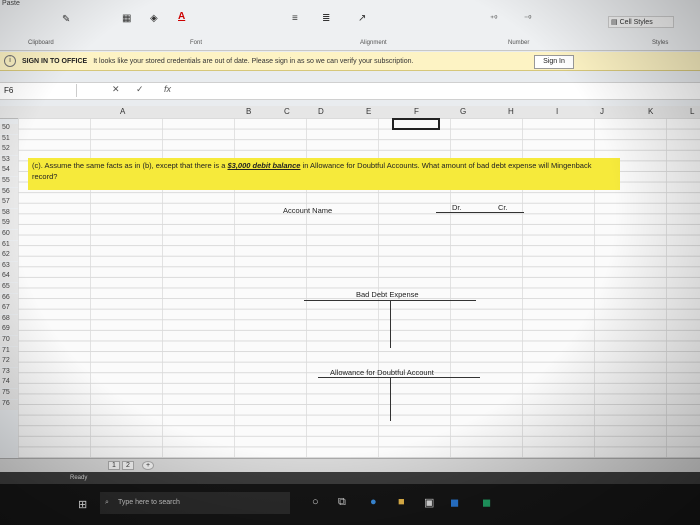 The height and width of the screenshot is (525, 700). Describe the element at coordinates (9, 224) in the screenshot. I see `row-header: 59` at that location.